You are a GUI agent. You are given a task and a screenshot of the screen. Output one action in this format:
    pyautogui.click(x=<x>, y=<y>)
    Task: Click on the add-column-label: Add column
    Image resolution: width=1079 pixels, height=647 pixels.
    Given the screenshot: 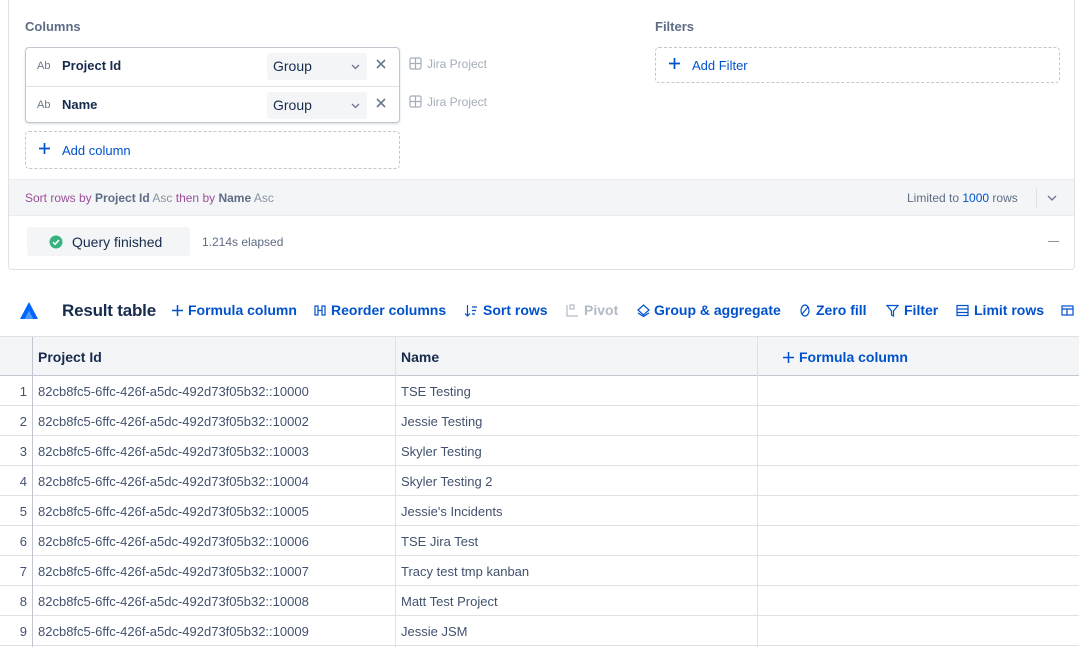 What is the action you would take?
    pyautogui.click(x=96, y=150)
    